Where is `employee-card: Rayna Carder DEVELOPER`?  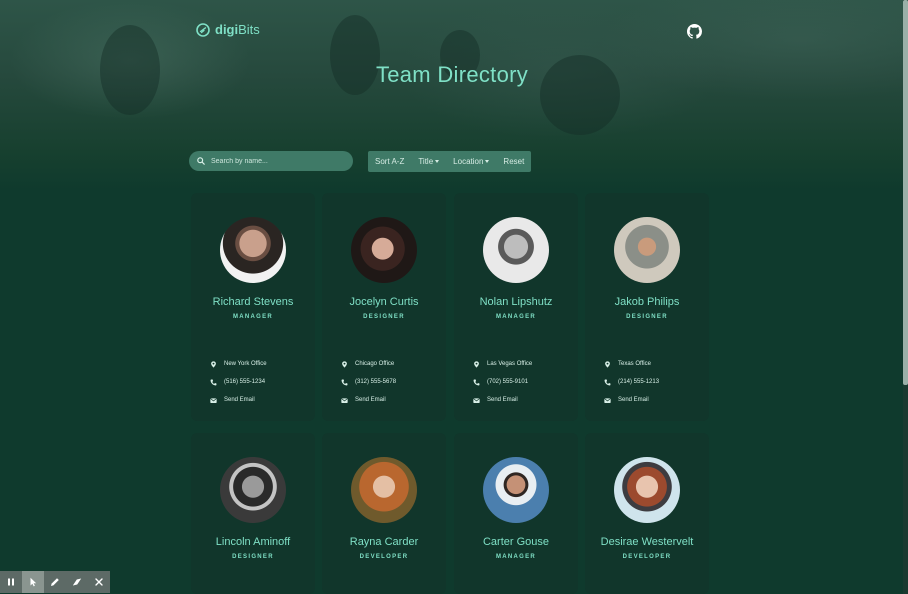
employee-card: Rayna Carder DEVELOPER is located at coordinates (384, 513).